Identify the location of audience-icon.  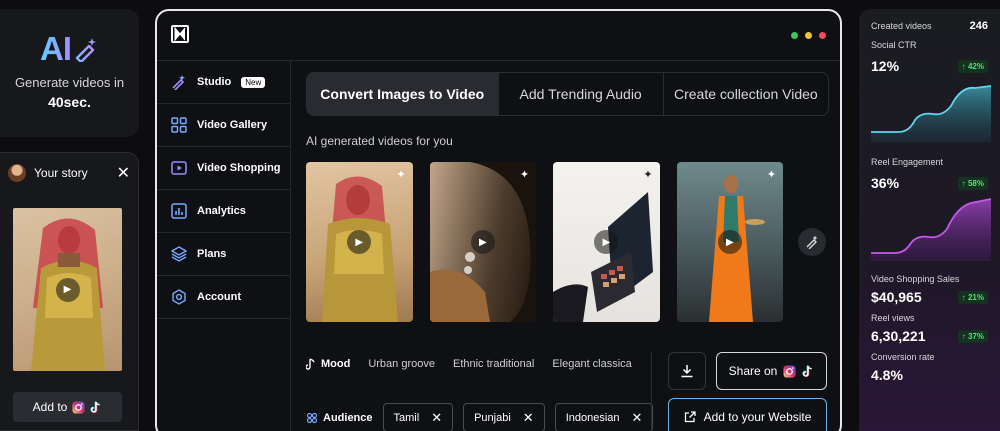
(312, 417).